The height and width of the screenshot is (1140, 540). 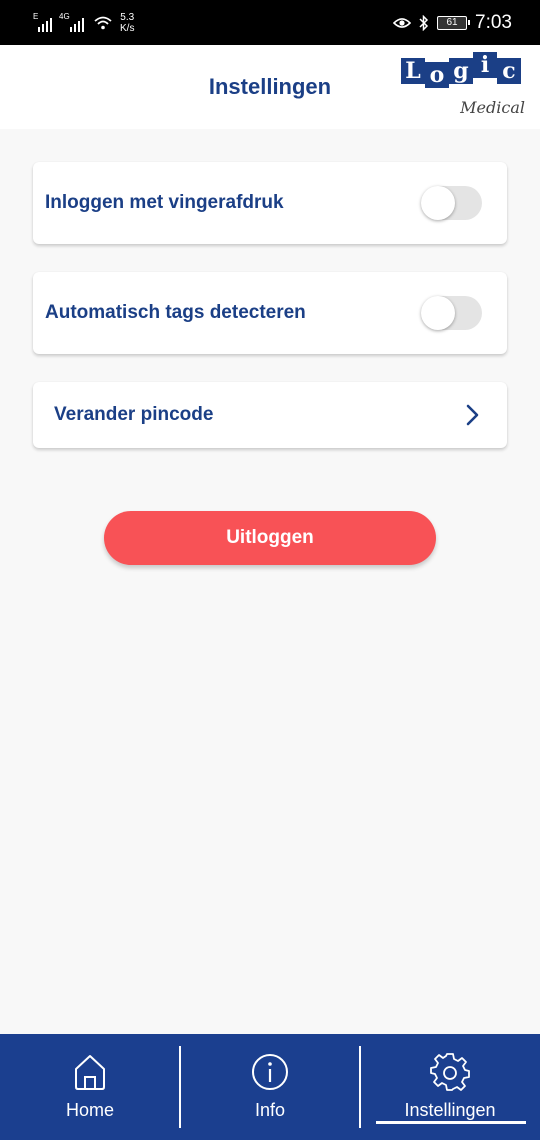 I want to click on app-header: Instellingen L o g i c Medical, so click(x=270, y=87).